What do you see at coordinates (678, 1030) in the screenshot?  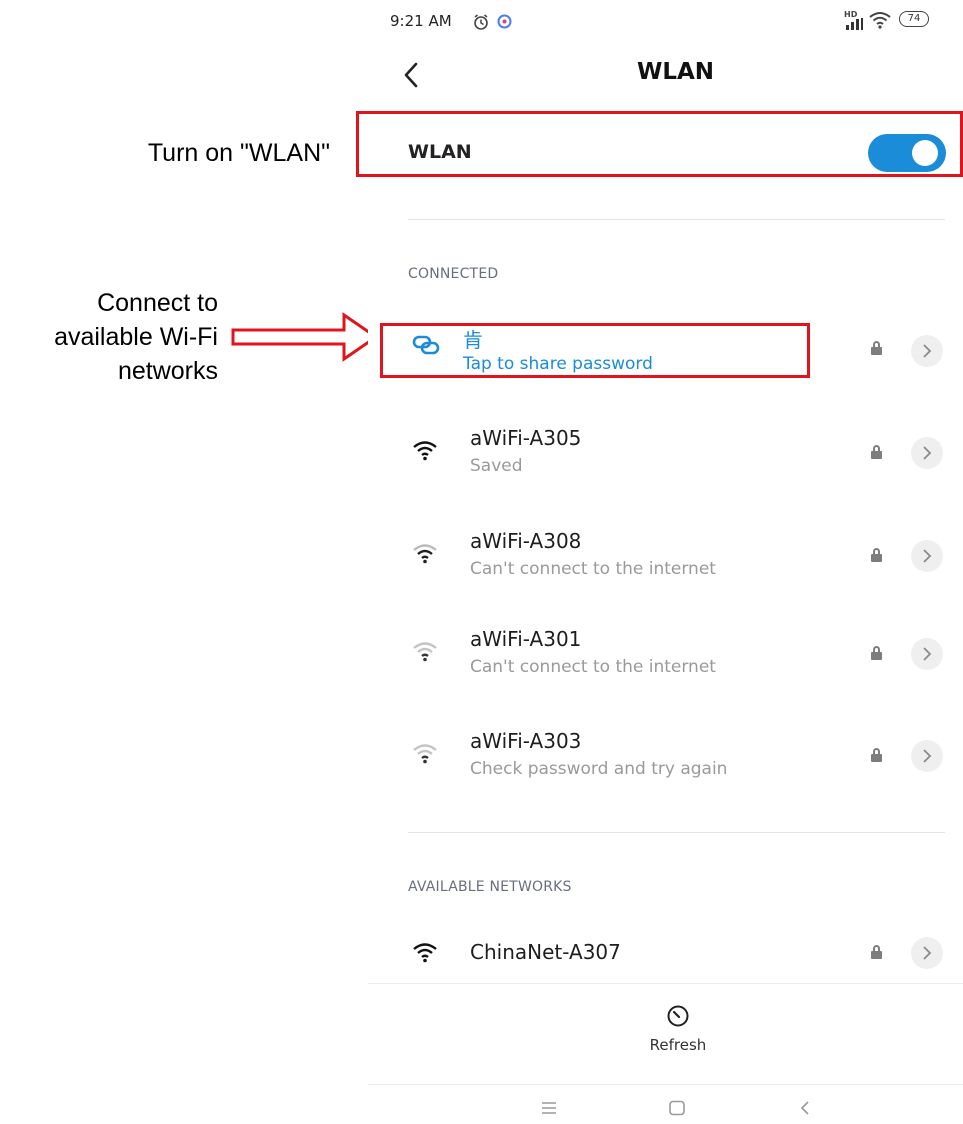 I see `refresh-button: Refresh` at bounding box center [678, 1030].